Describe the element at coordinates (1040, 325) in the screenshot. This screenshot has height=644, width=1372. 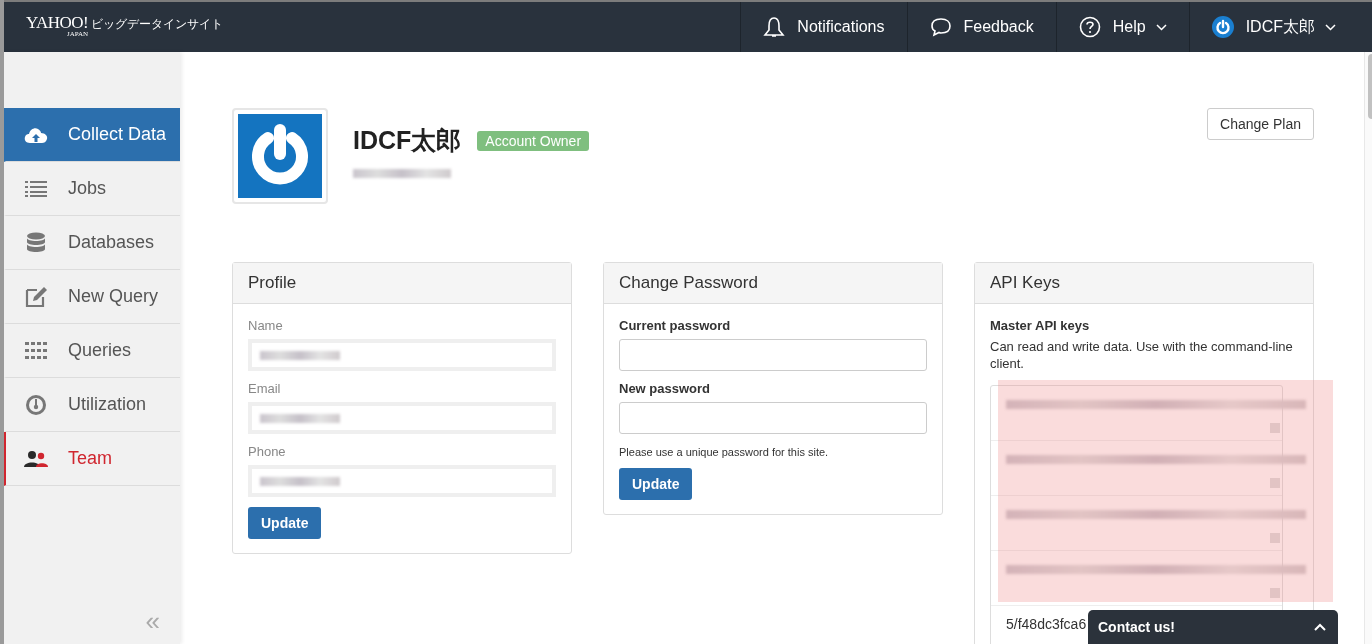
I see `section-heading: Master API keys` at that location.